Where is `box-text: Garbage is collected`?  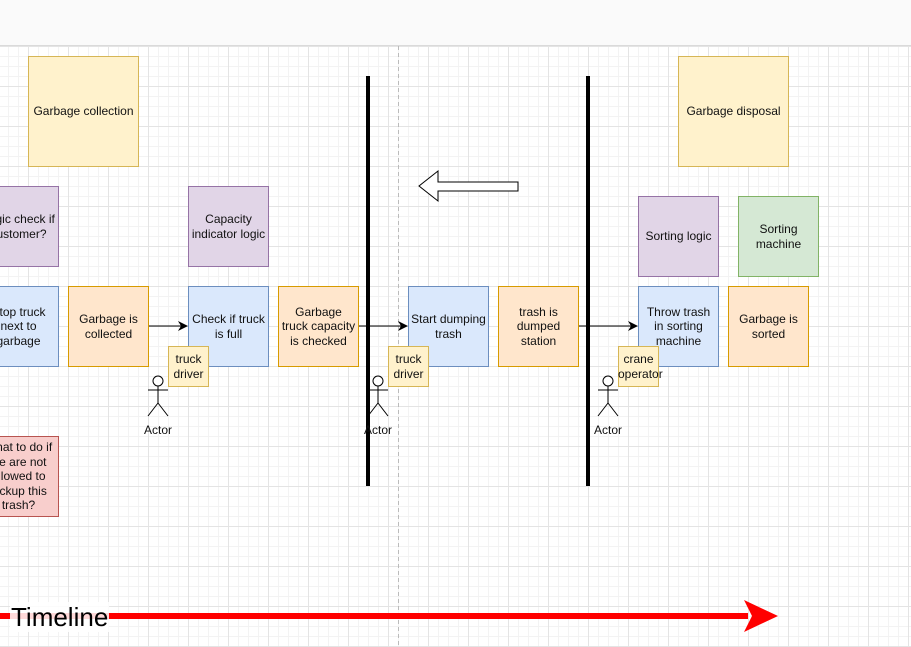
box-text: Garbage is collected is located at coordinates (108, 326).